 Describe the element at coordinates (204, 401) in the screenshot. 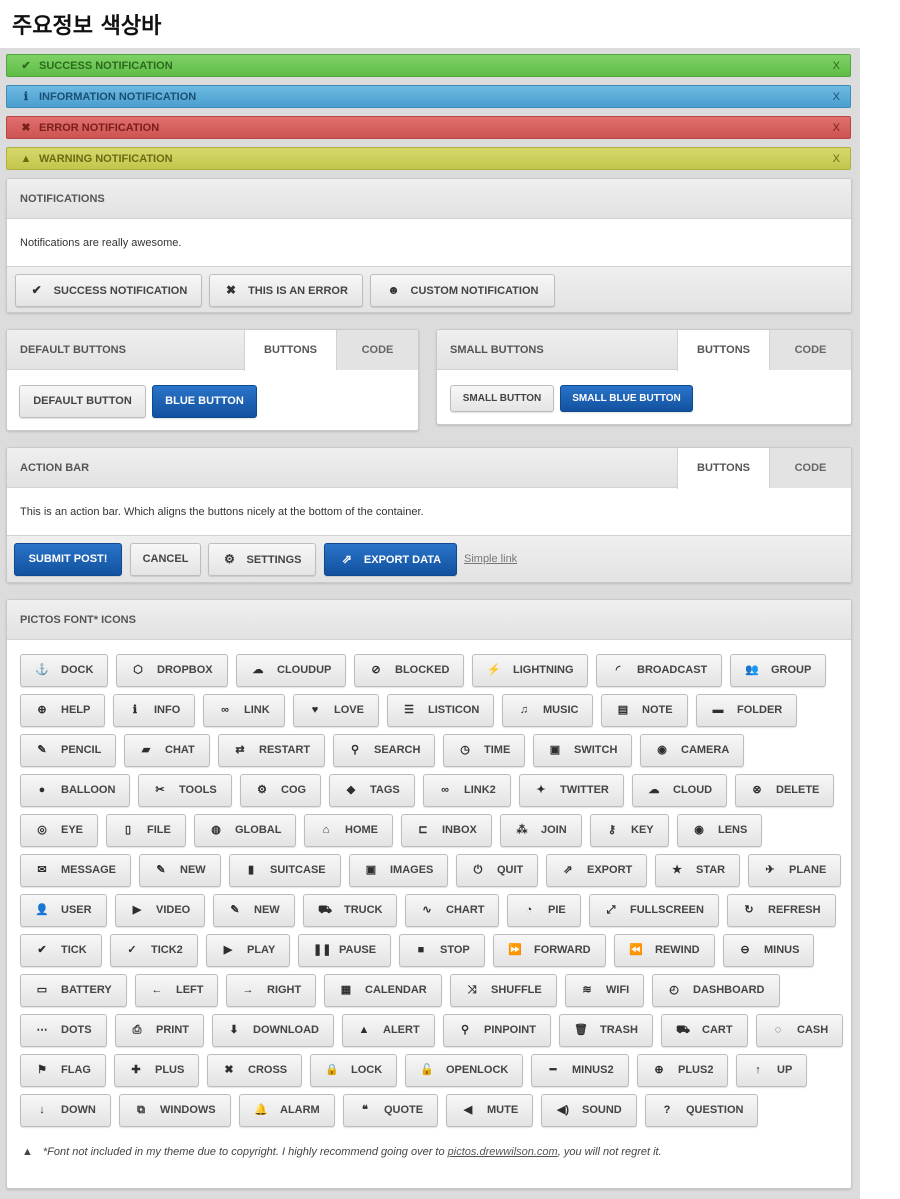

I see `blue-button: BLUE BUTTON` at that location.